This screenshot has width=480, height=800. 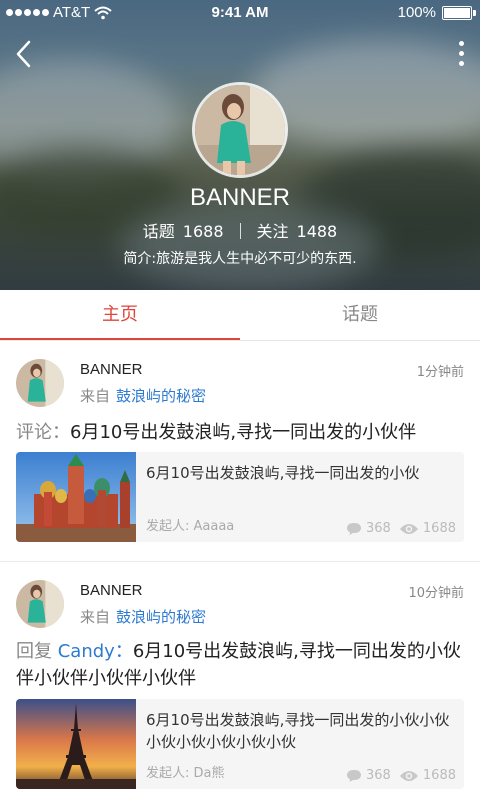 I want to click on status-bar: AT&T 9:41 AM 100%, so click(x=240, y=13).